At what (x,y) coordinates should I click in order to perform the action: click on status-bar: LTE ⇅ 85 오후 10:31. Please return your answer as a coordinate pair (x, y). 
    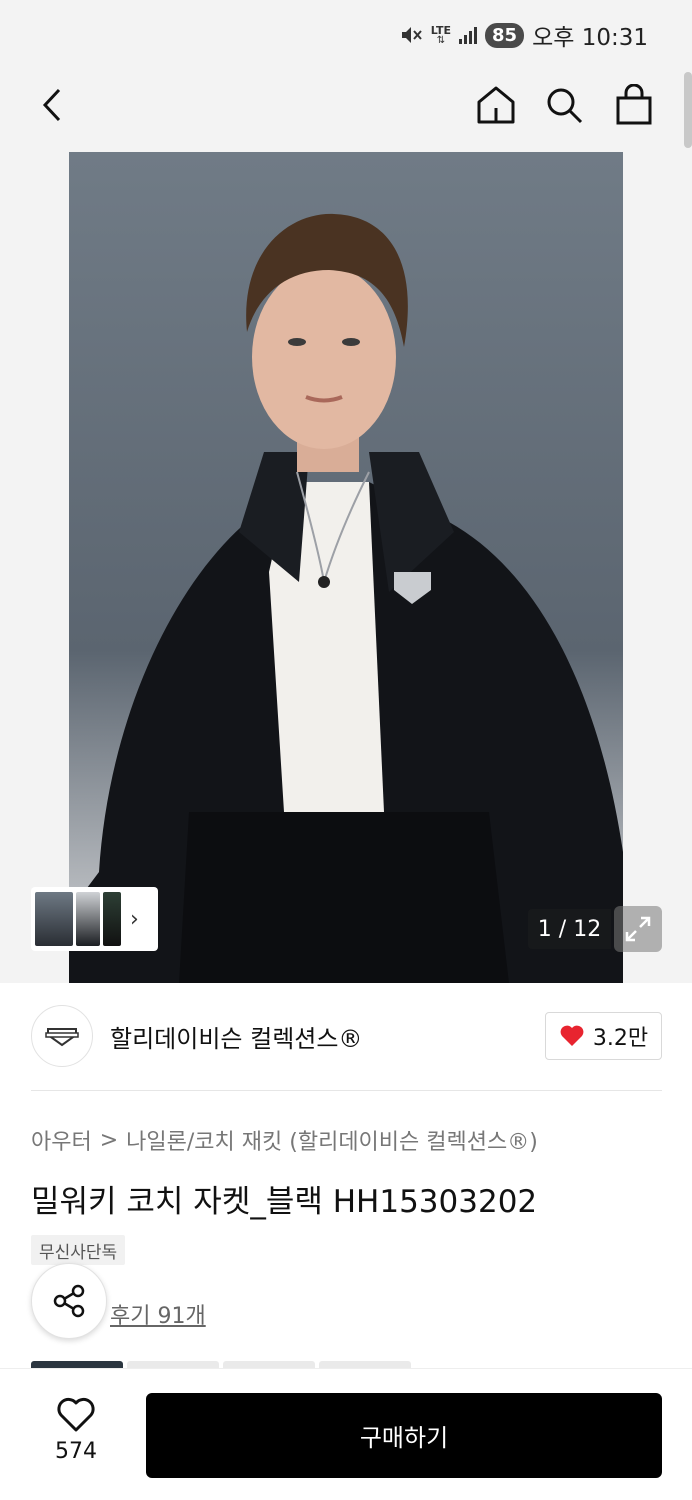
    Looking at the image, I should click on (346, 31).